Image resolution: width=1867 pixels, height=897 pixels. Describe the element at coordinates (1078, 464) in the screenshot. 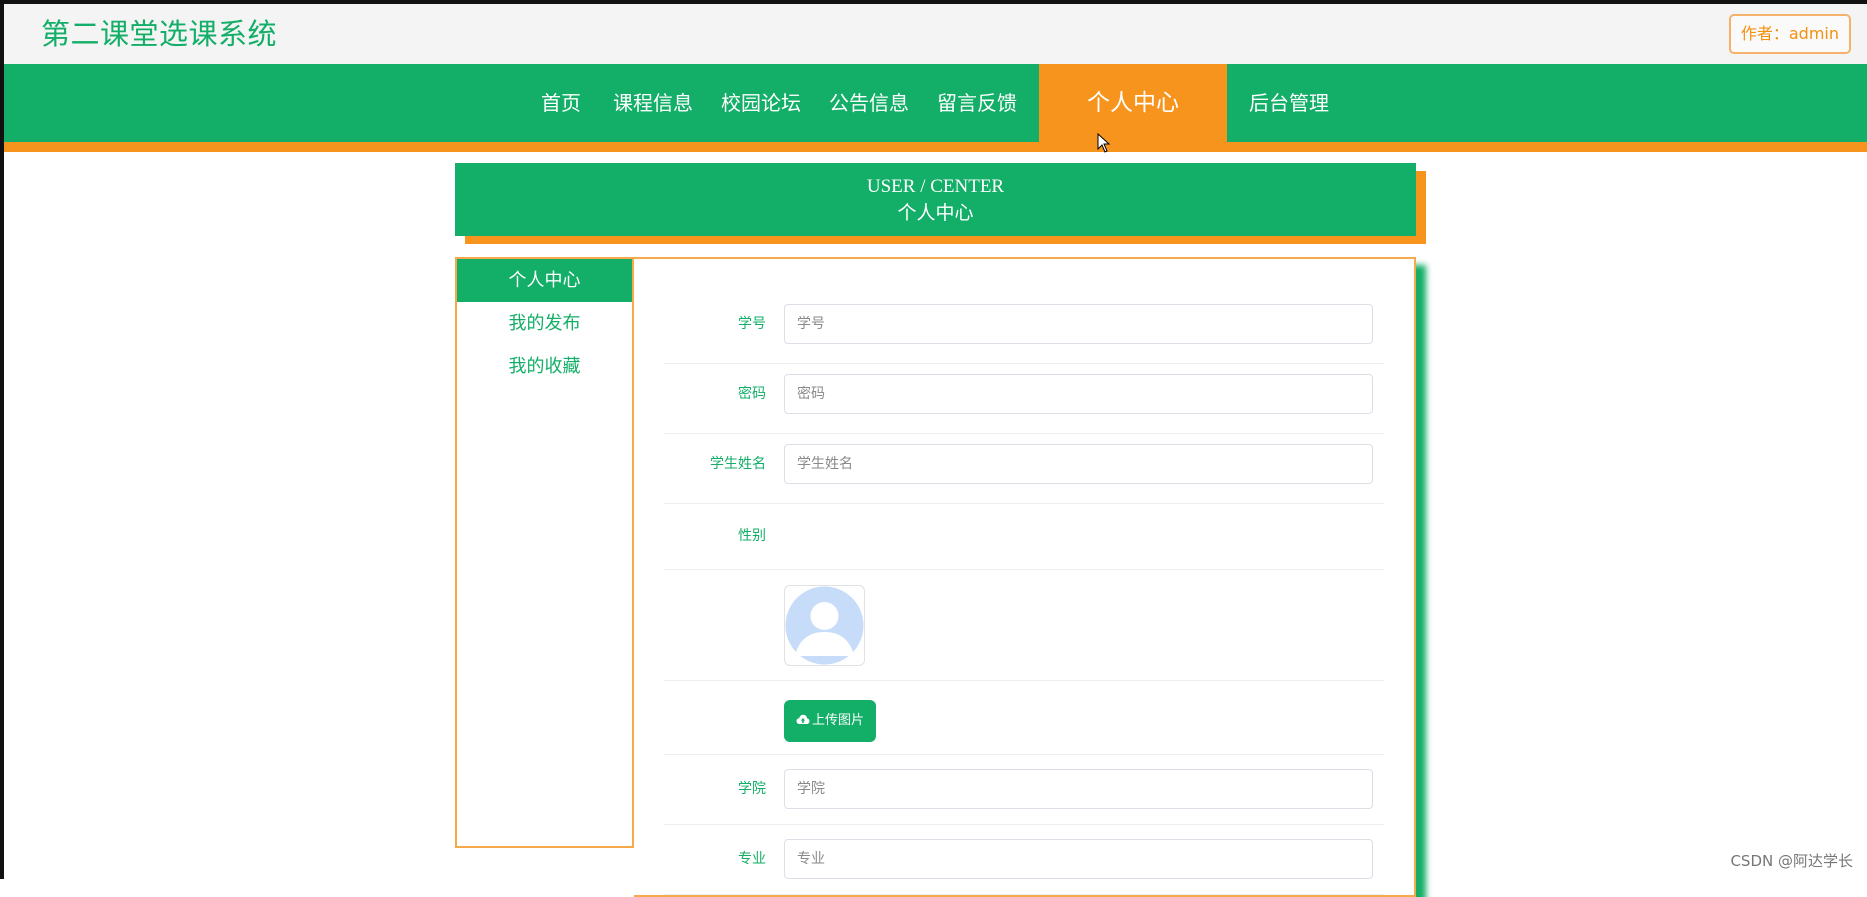

I see `student-name-input` at that location.